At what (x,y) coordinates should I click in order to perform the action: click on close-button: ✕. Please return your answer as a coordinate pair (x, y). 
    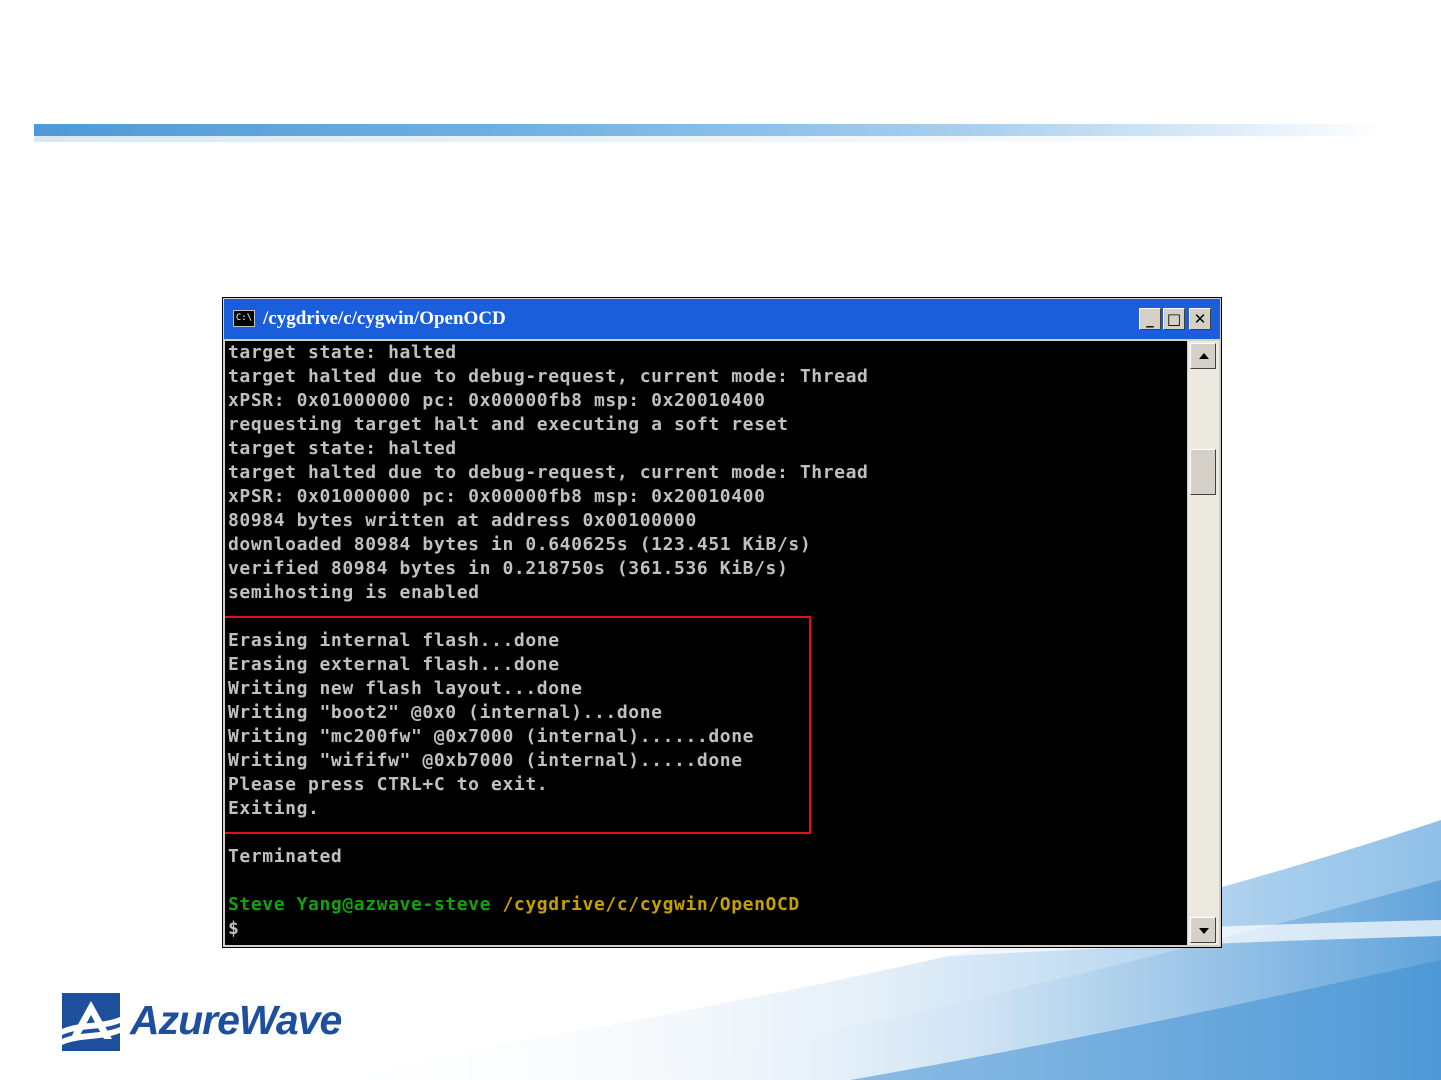
    Looking at the image, I should click on (1200, 319).